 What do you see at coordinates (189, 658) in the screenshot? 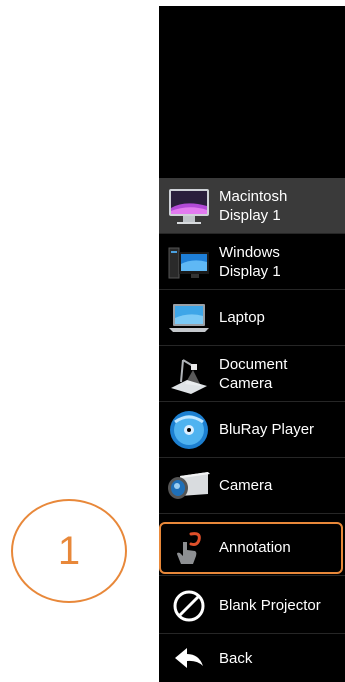
I see `back-arrow-icon` at bounding box center [189, 658].